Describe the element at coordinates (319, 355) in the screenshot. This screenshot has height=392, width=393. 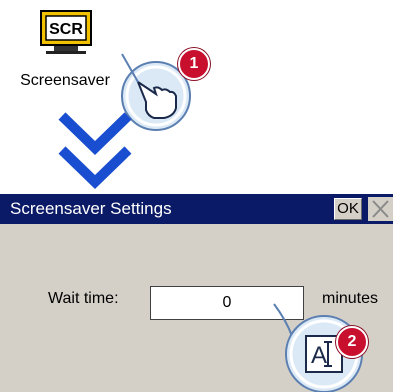
I see `text-entry-icon: A` at that location.